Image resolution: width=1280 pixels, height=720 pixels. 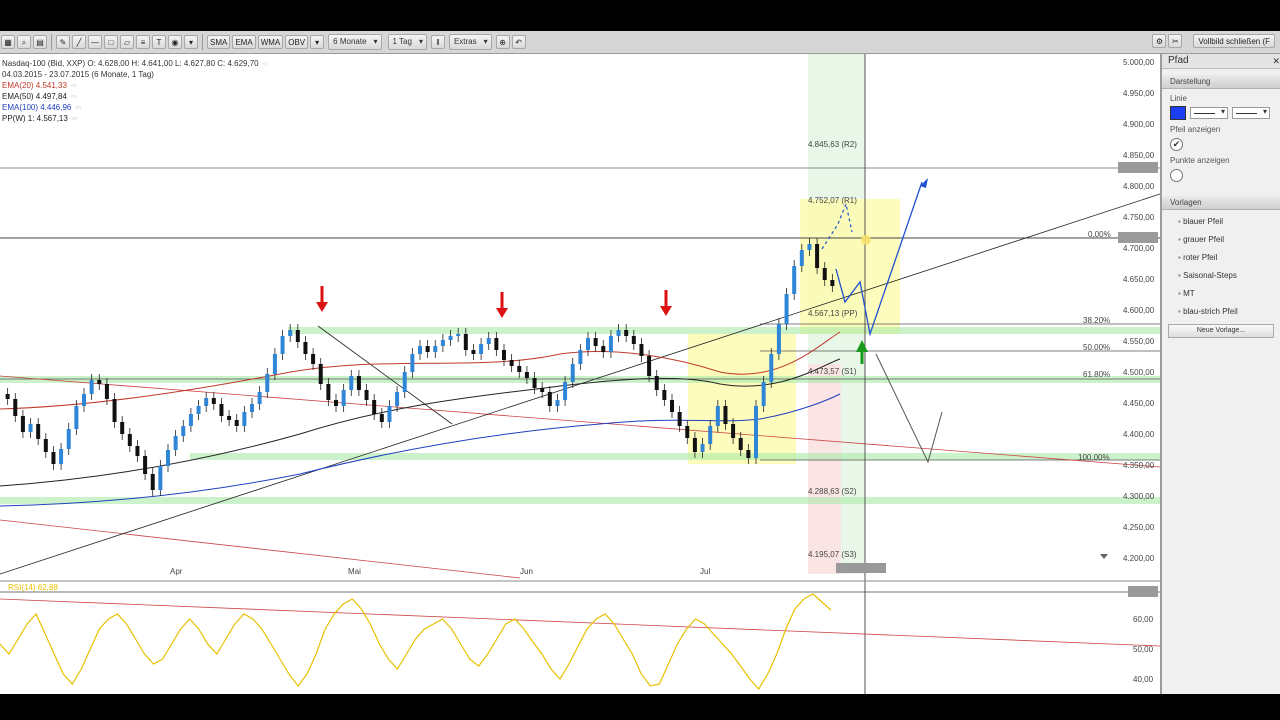 What do you see at coordinates (1096, 320) in the screenshot?
I see `fib-38-label: 38.20%` at bounding box center [1096, 320].